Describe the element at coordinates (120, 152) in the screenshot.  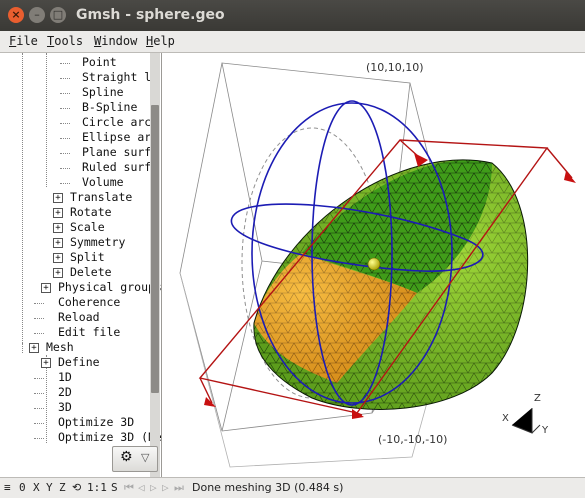
I see `tree-item-plane-surface: Plane surfa` at that location.